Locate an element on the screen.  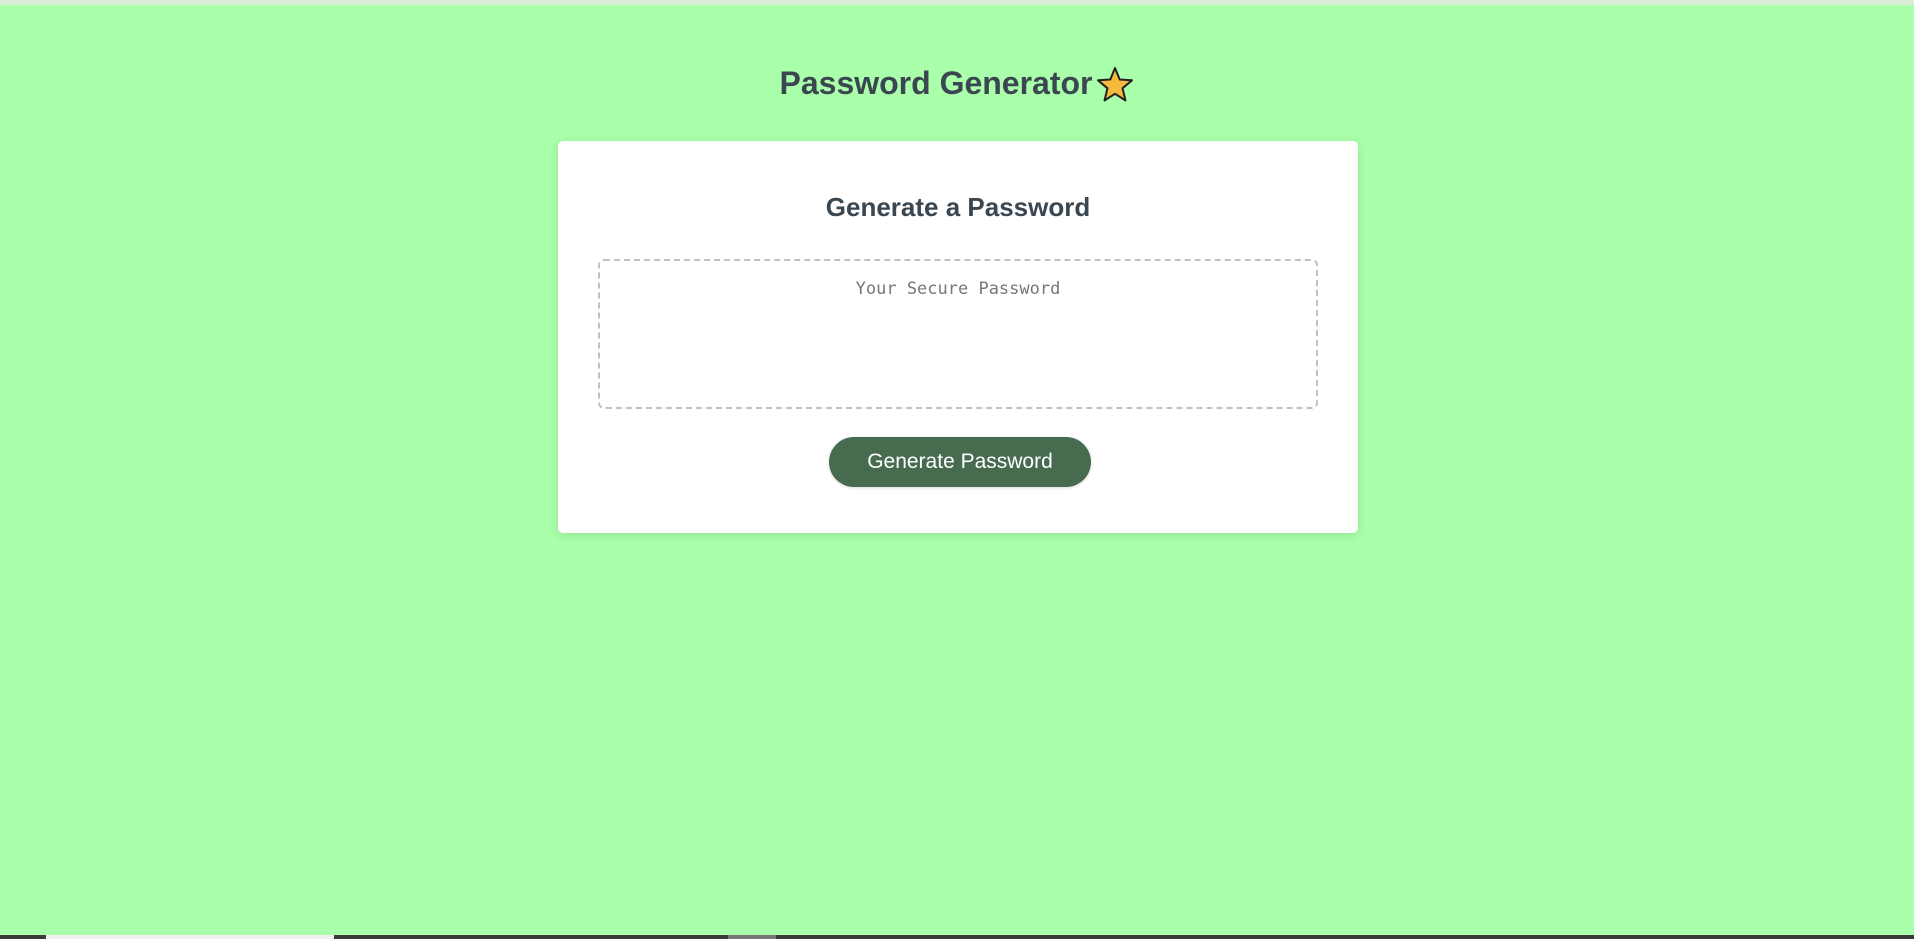
star-icon is located at coordinates (1115, 85).